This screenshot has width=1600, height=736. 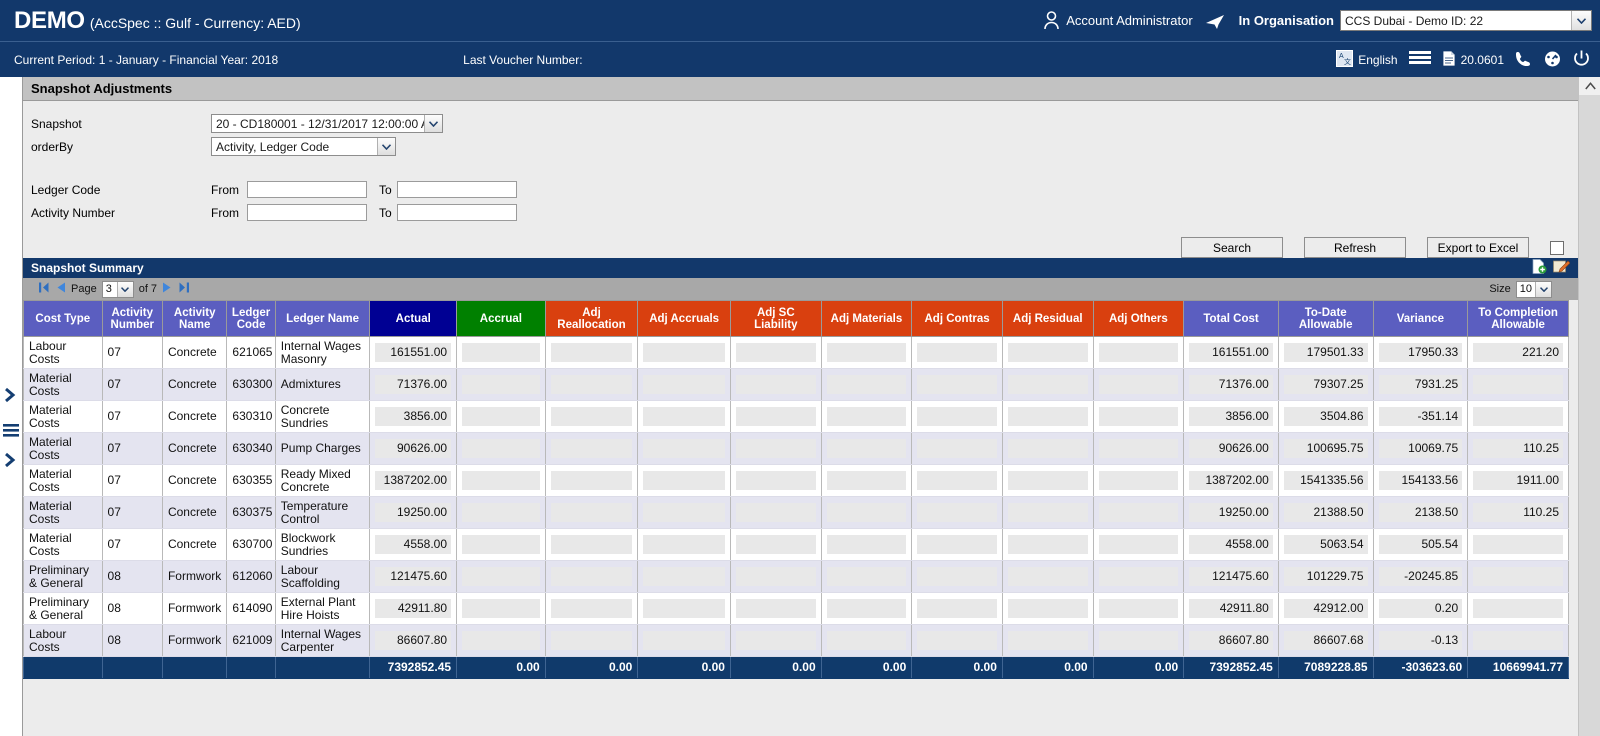 I want to click on cell-actual: 161551.00, so click(x=413, y=352).